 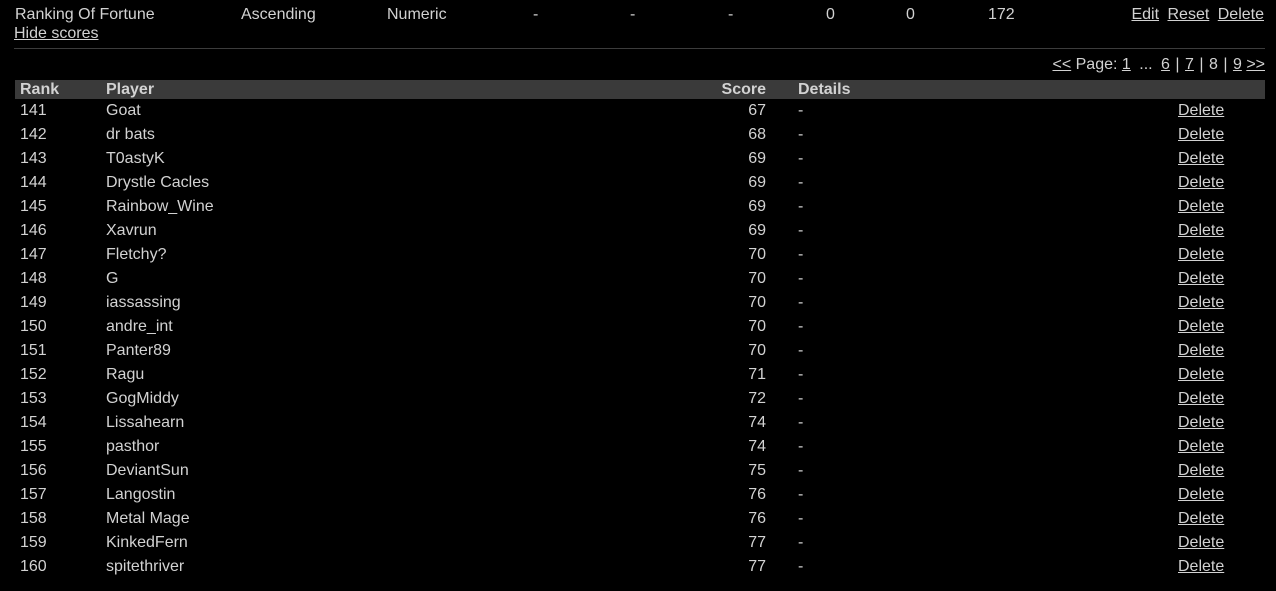 What do you see at coordinates (33, 254) in the screenshot?
I see `rank-cell: 147` at bounding box center [33, 254].